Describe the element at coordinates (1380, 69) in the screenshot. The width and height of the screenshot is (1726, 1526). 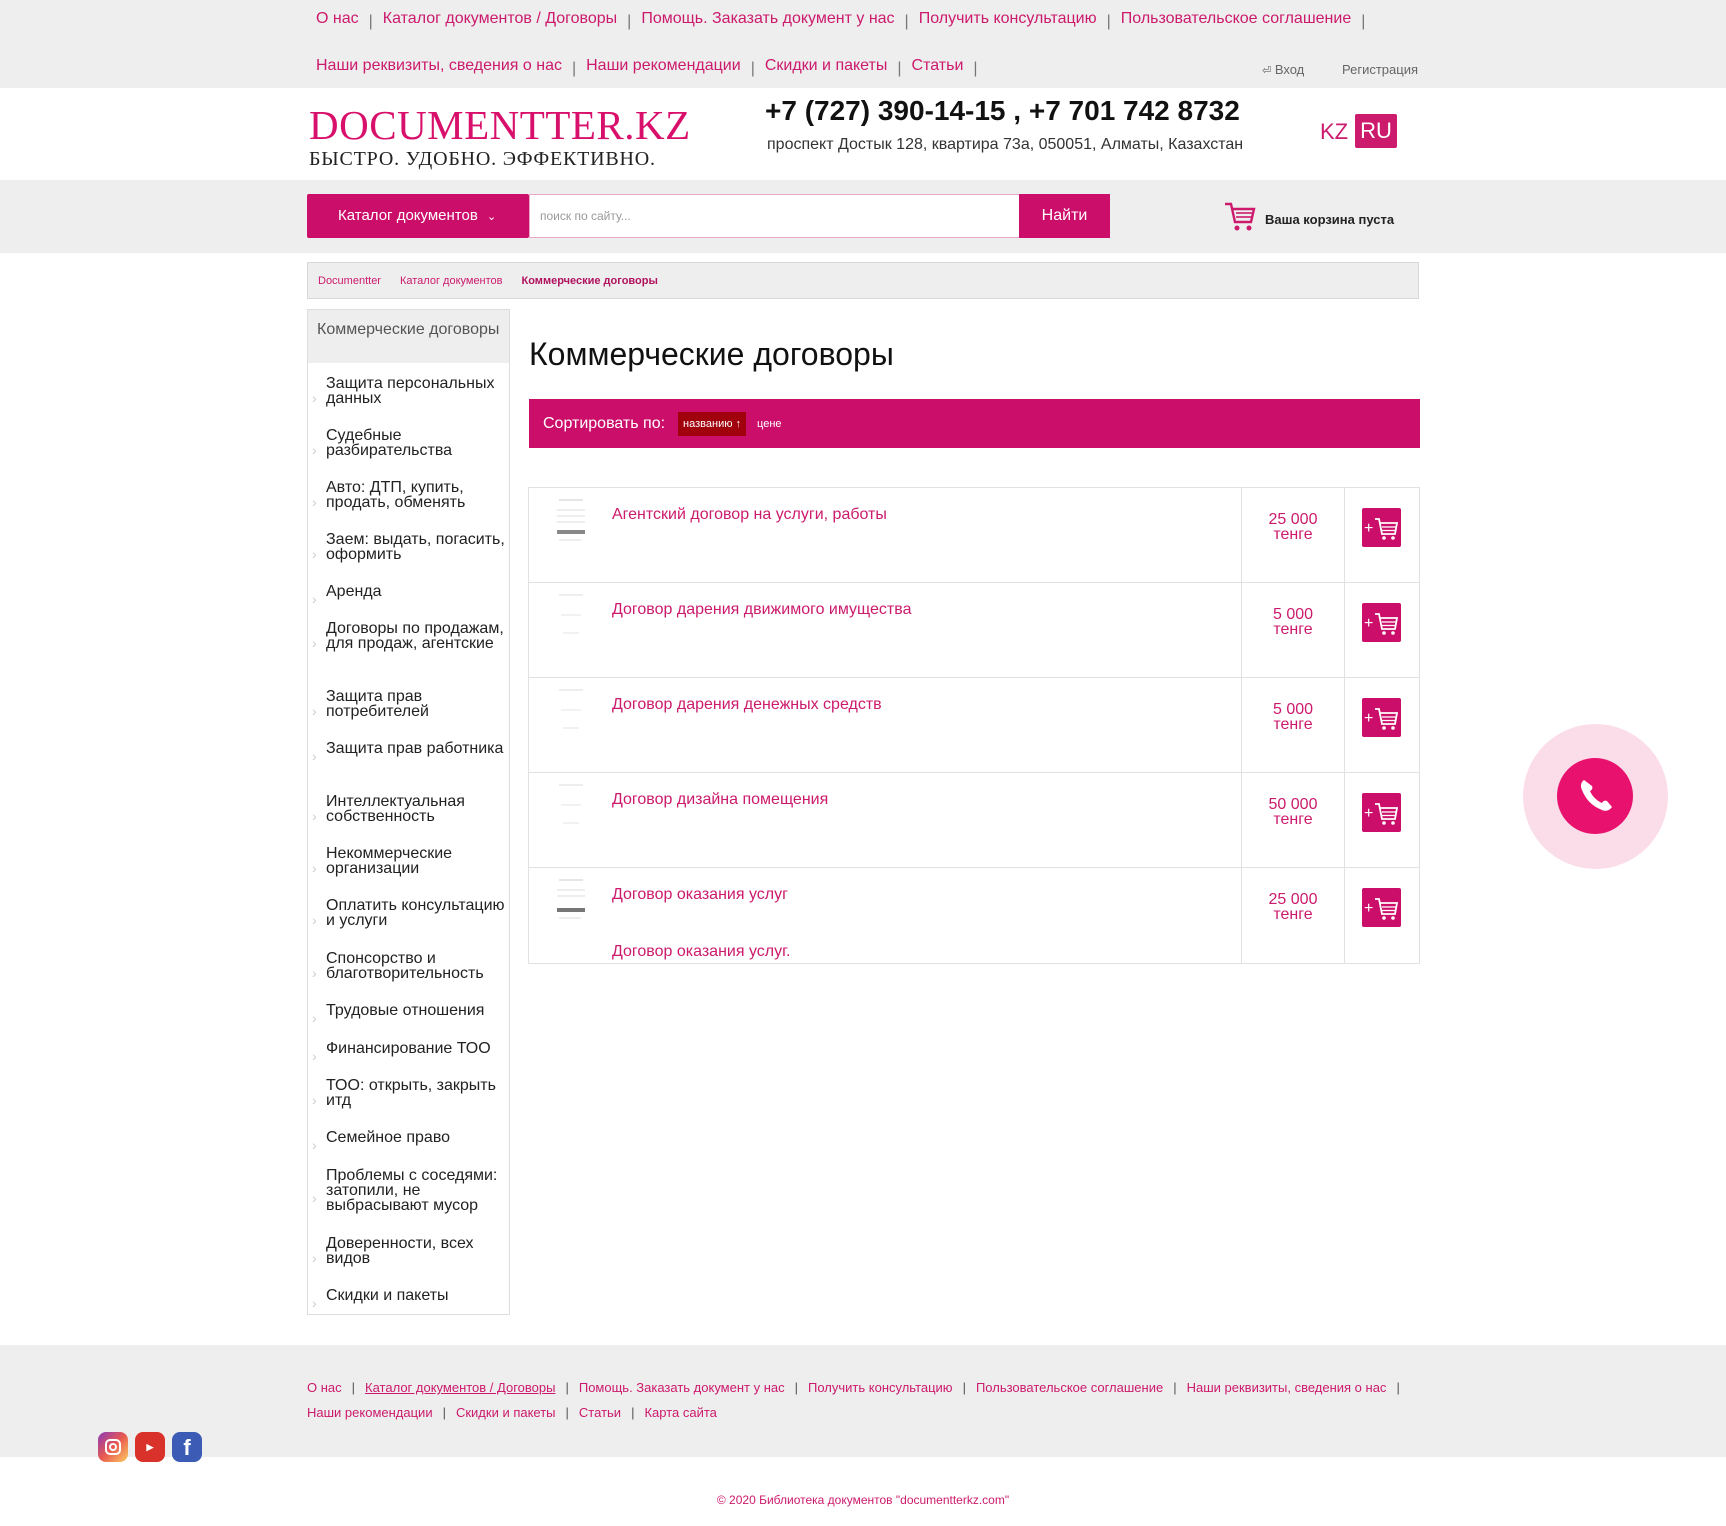
I see `register-link: Регистрация` at that location.